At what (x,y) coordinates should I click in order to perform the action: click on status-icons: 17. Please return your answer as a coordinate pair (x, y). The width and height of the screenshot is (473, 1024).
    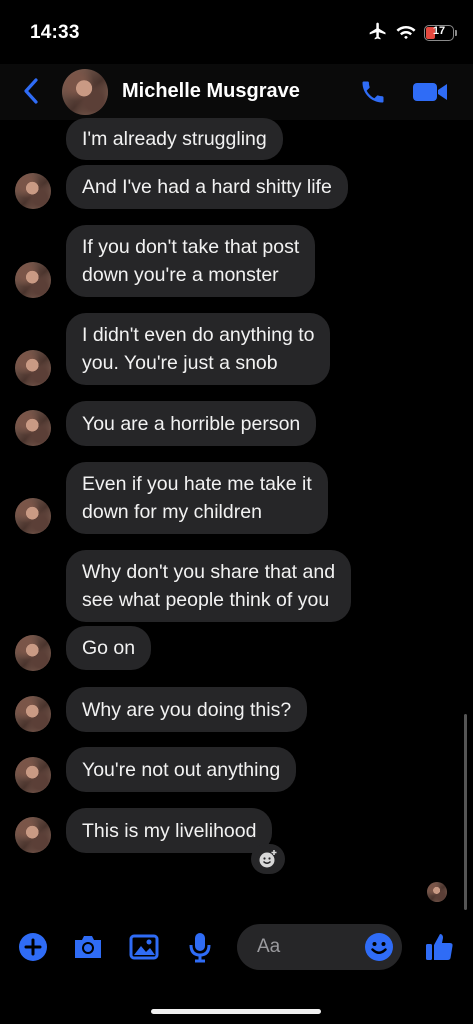
    Looking at the image, I should click on (412, 33).